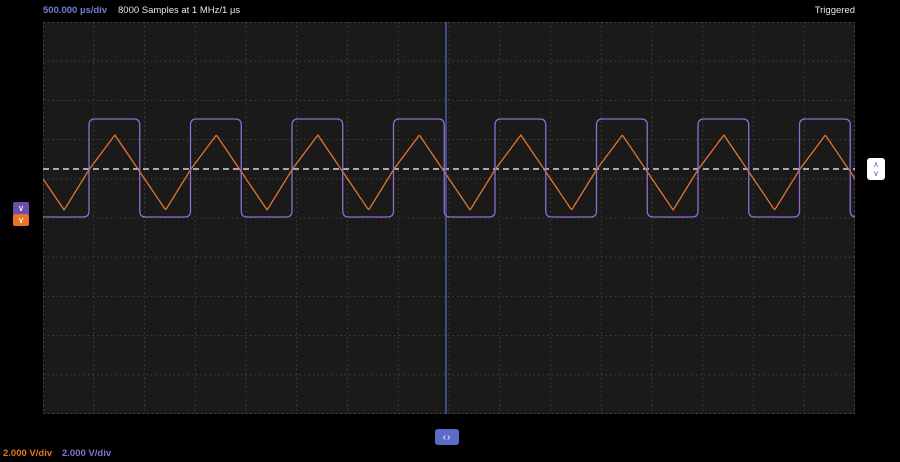  I want to click on ch1-offset-marker: ∨, so click(21, 220).